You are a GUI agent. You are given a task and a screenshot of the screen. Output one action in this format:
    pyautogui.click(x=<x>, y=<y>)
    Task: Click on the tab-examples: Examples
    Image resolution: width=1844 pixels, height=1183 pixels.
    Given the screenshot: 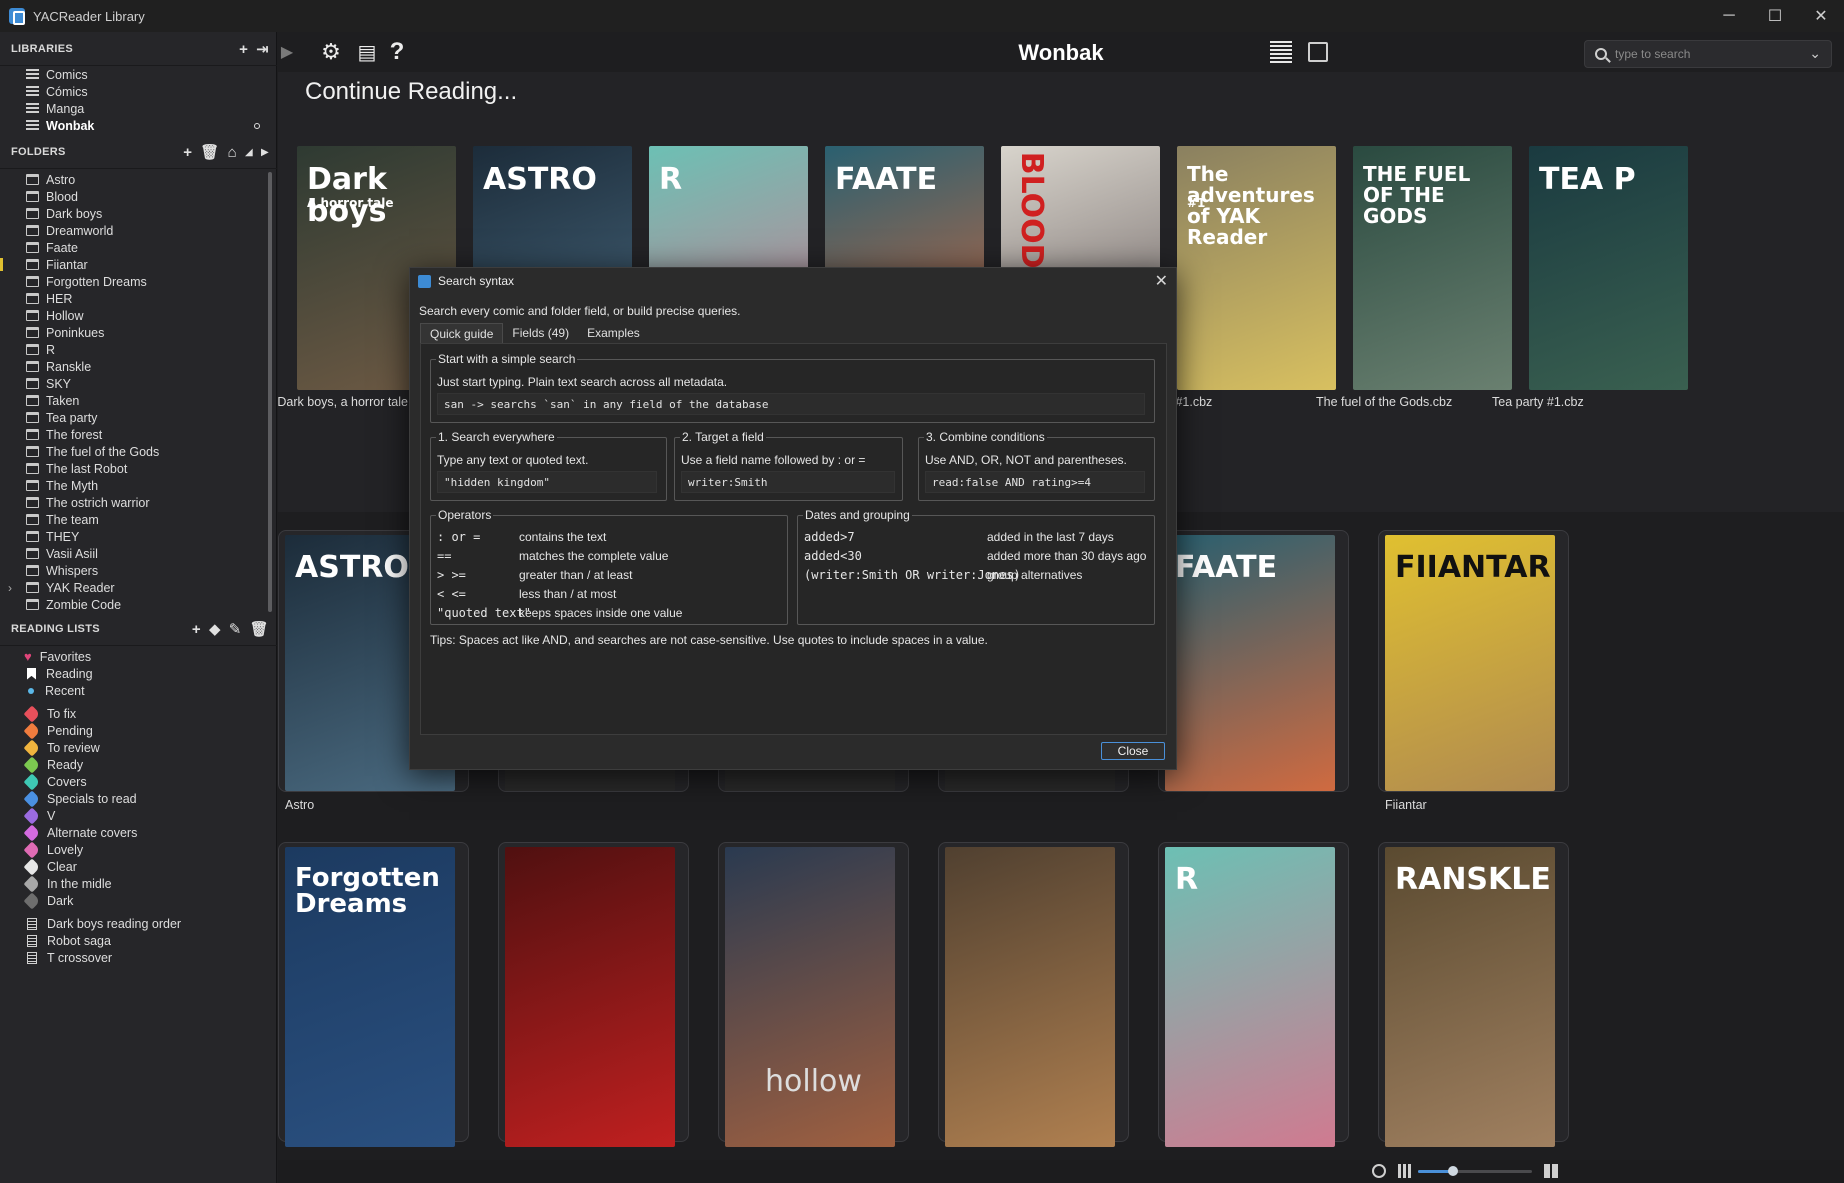 What is the action you would take?
    pyautogui.click(x=613, y=333)
    